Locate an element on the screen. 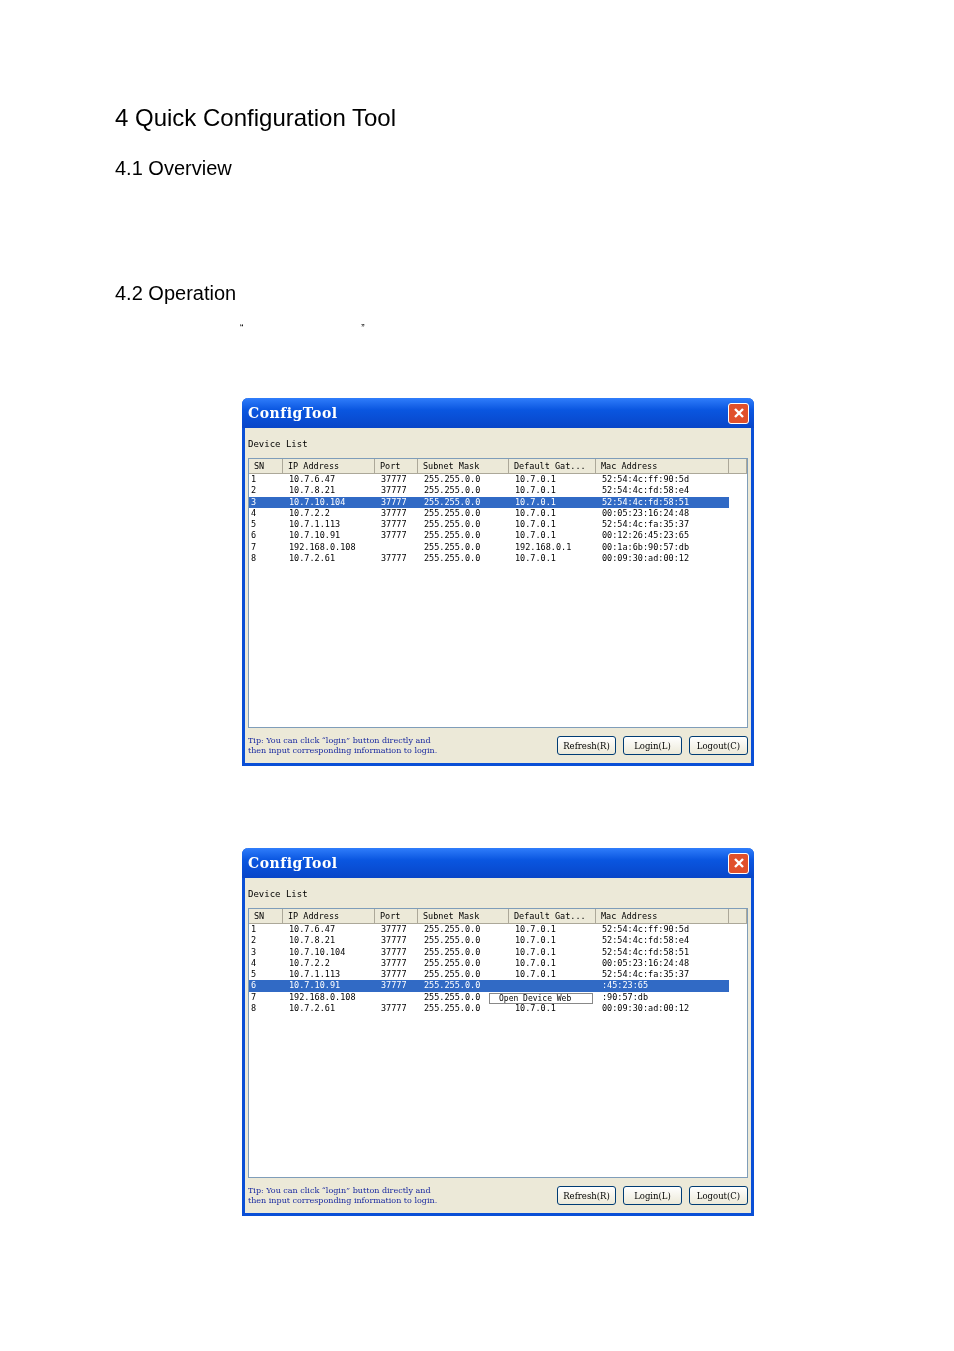  selected-row: 3 10.7.10.104 37777 255.255.0.0 10.7.0.1 52:54:4c:fd:58:51 is located at coordinates (489, 502).